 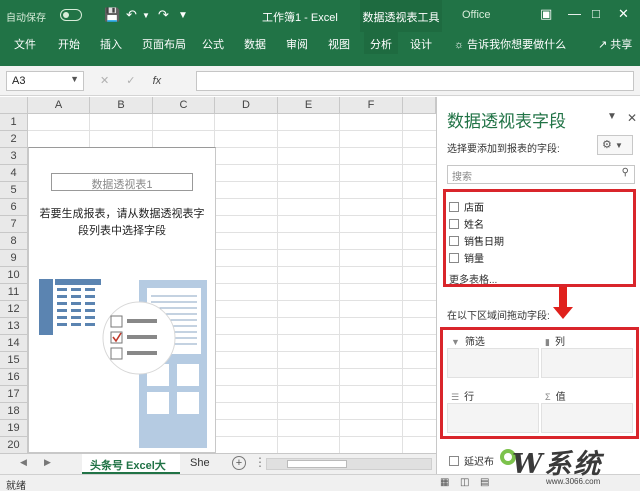 What do you see at coordinates (200, 464) in the screenshot?
I see `sheet-tab: She` at bounding box center [200, 464].